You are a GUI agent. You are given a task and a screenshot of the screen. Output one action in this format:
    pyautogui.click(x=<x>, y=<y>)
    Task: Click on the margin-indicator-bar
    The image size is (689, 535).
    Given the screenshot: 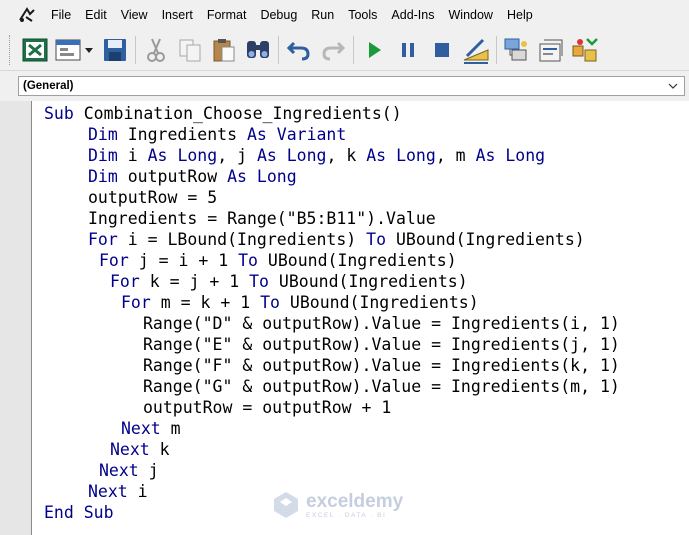 What is the action you would take?
    pyautogui.click(x=16, y=318)
    